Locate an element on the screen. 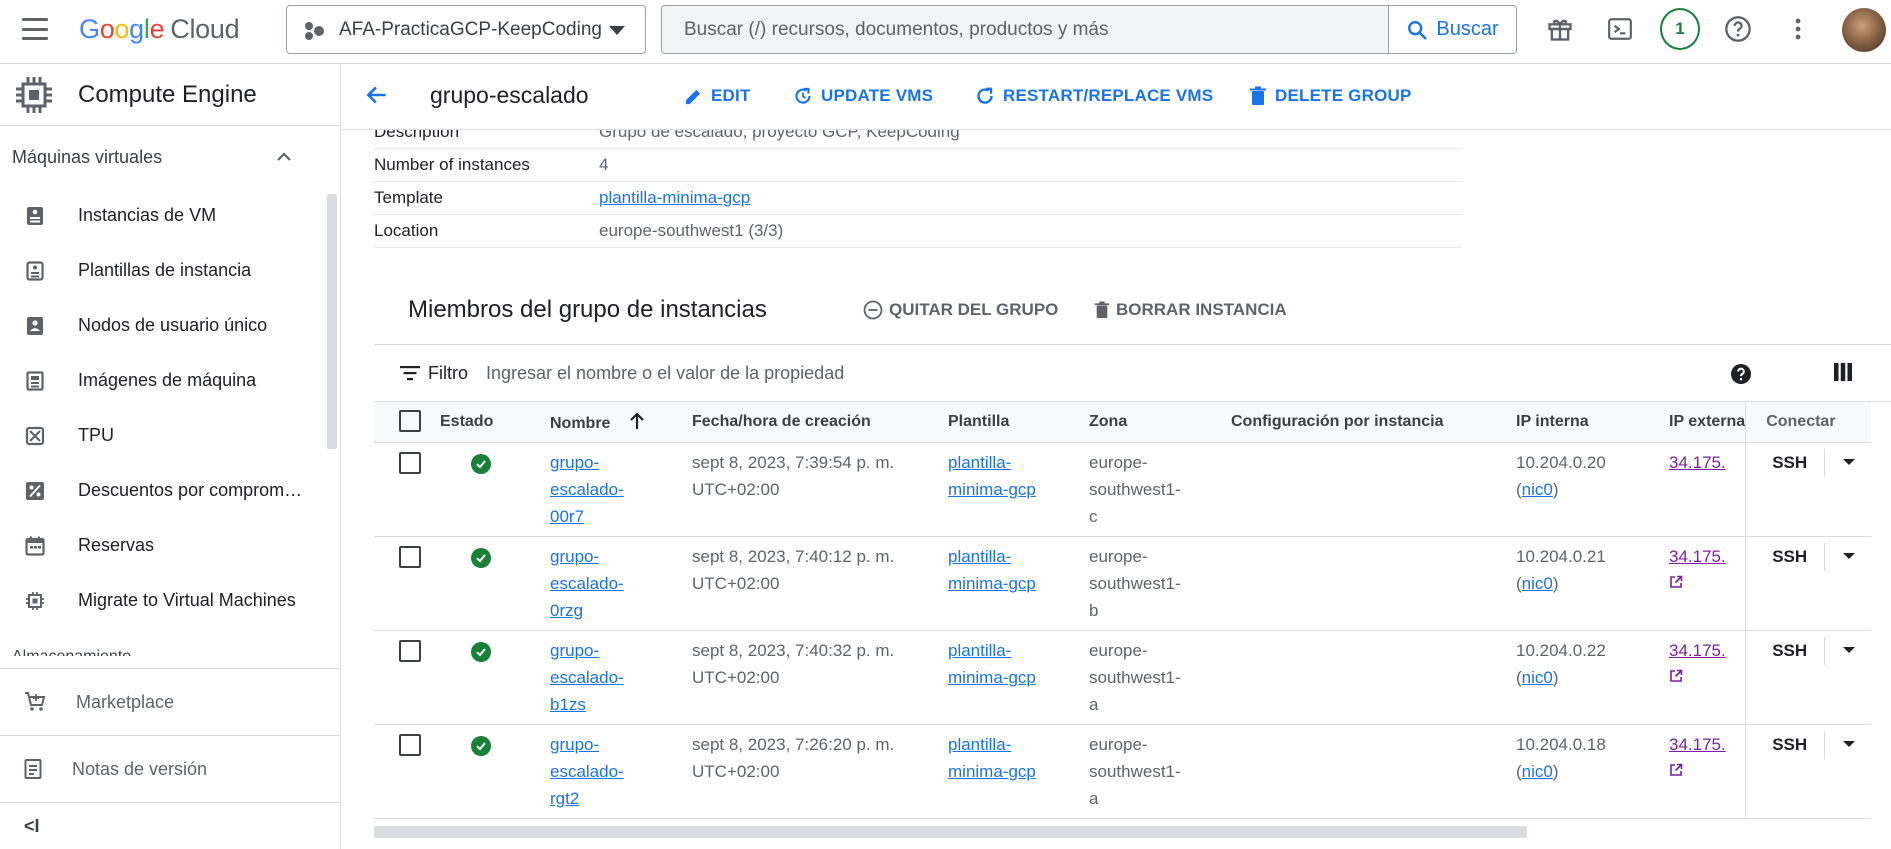 Image resolution: width=1891 pixels, height=849 pixels. cloud-shell-icon is located at coordinates (1620, 29).